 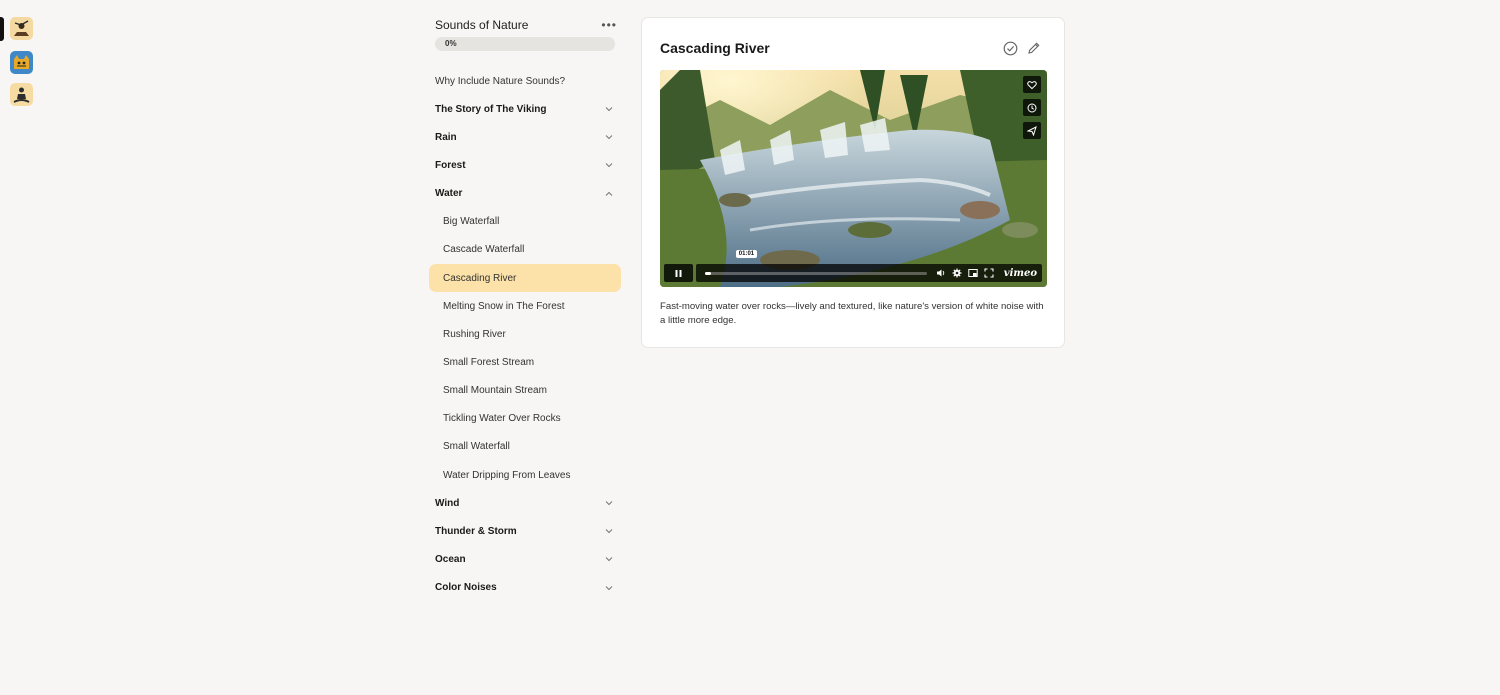 I want to click on course-header: Sounds of Nature •••, so click(x=525, y=25).